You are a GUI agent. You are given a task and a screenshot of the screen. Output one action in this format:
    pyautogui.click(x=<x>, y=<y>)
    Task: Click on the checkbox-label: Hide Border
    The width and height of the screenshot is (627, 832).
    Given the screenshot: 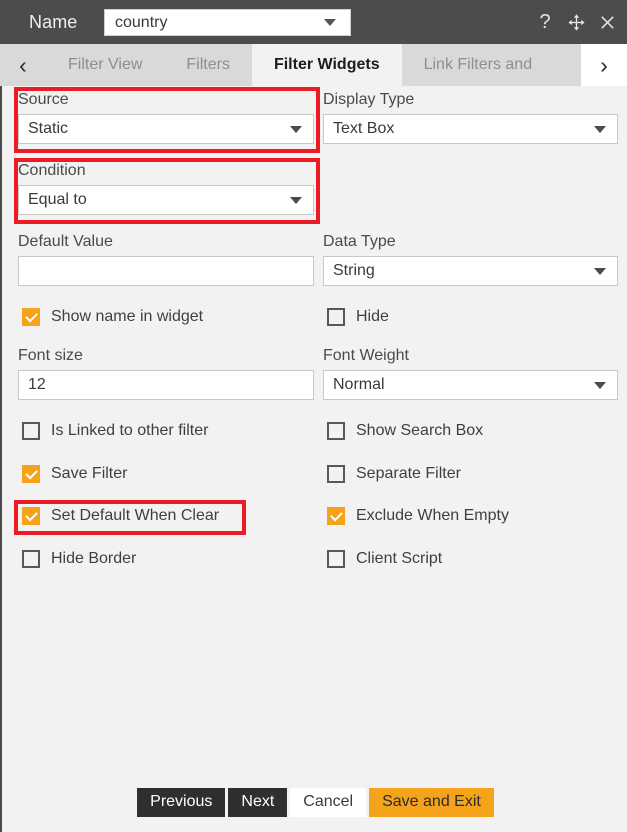 What is the action you would take?
    pyautogui.click(x=94, y=558)
    